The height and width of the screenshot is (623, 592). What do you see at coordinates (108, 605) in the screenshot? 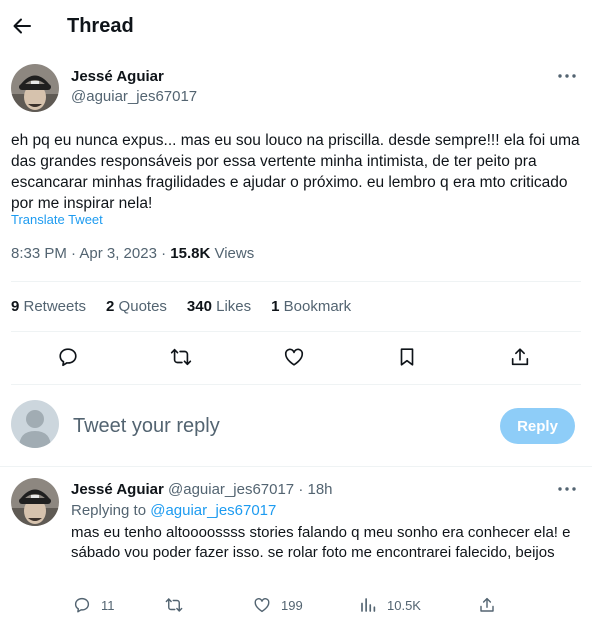
I see `reply-count: 11` at bounding box center [108, 605].